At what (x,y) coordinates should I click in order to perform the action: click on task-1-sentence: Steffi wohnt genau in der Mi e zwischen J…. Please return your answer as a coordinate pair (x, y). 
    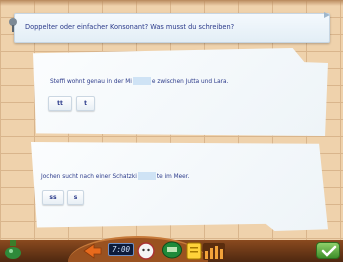
    Looking at the image, I should click on (139, 81).